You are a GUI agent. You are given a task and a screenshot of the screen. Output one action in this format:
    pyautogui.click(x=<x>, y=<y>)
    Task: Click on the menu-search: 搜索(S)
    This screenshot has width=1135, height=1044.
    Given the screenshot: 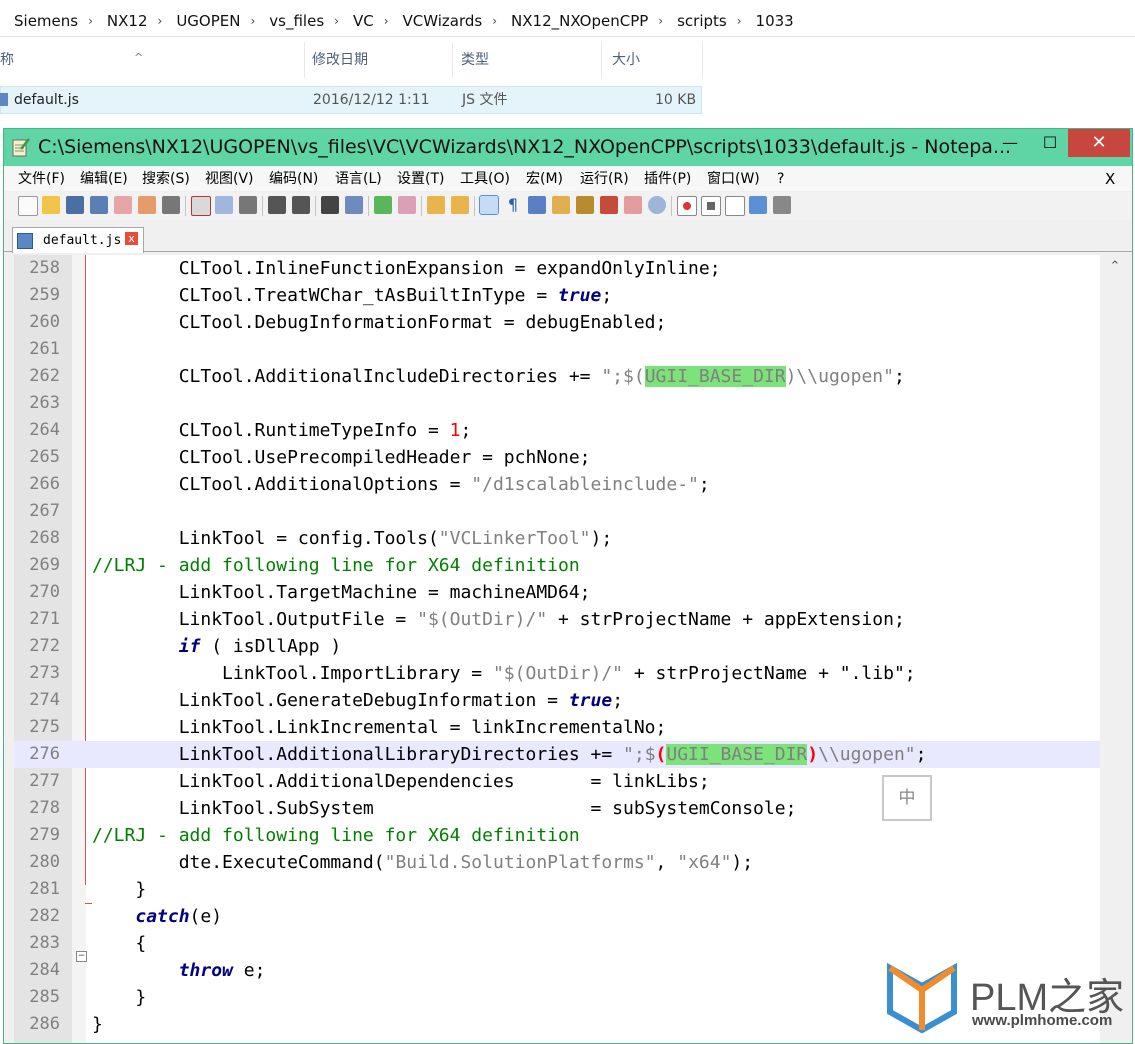 What is the action you would take?
    pyautogui.click(x=166, y=179)
    